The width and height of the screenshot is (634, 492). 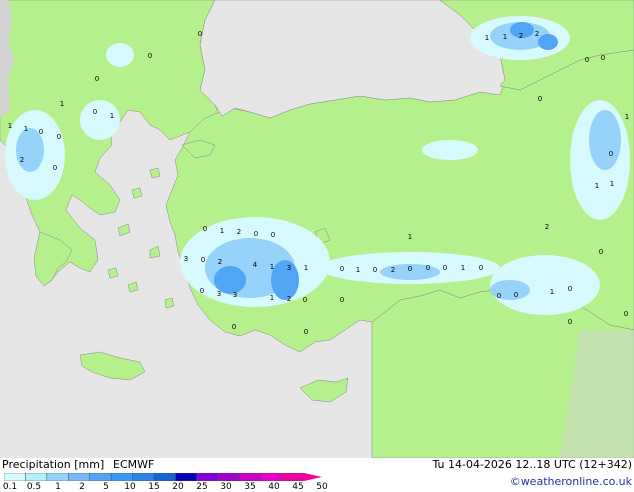 I want to click on color-scale-tick-label: 0.1, so click(x=10, y=487).